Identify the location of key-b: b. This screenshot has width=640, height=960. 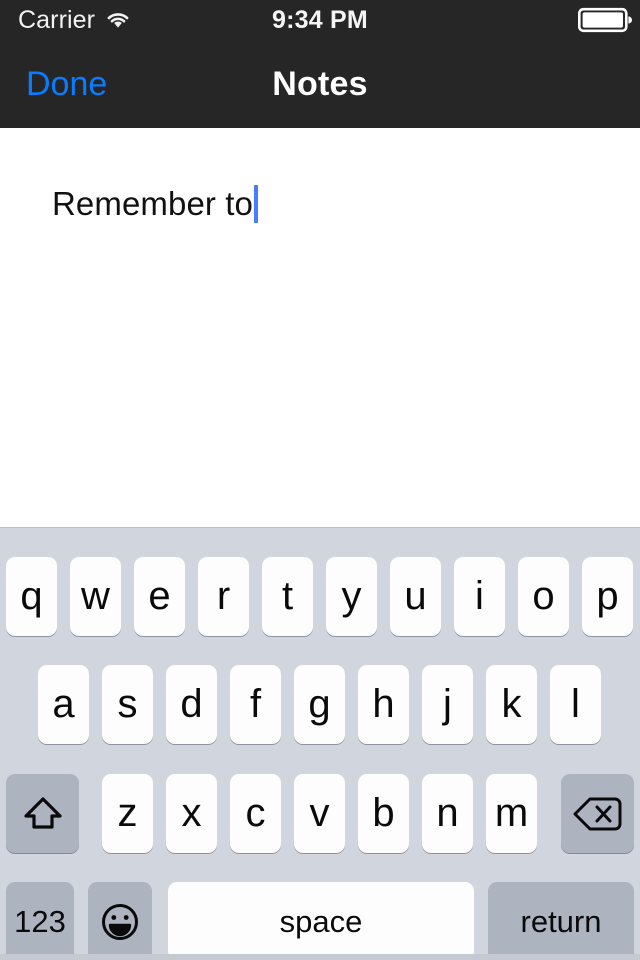
(383, 813).